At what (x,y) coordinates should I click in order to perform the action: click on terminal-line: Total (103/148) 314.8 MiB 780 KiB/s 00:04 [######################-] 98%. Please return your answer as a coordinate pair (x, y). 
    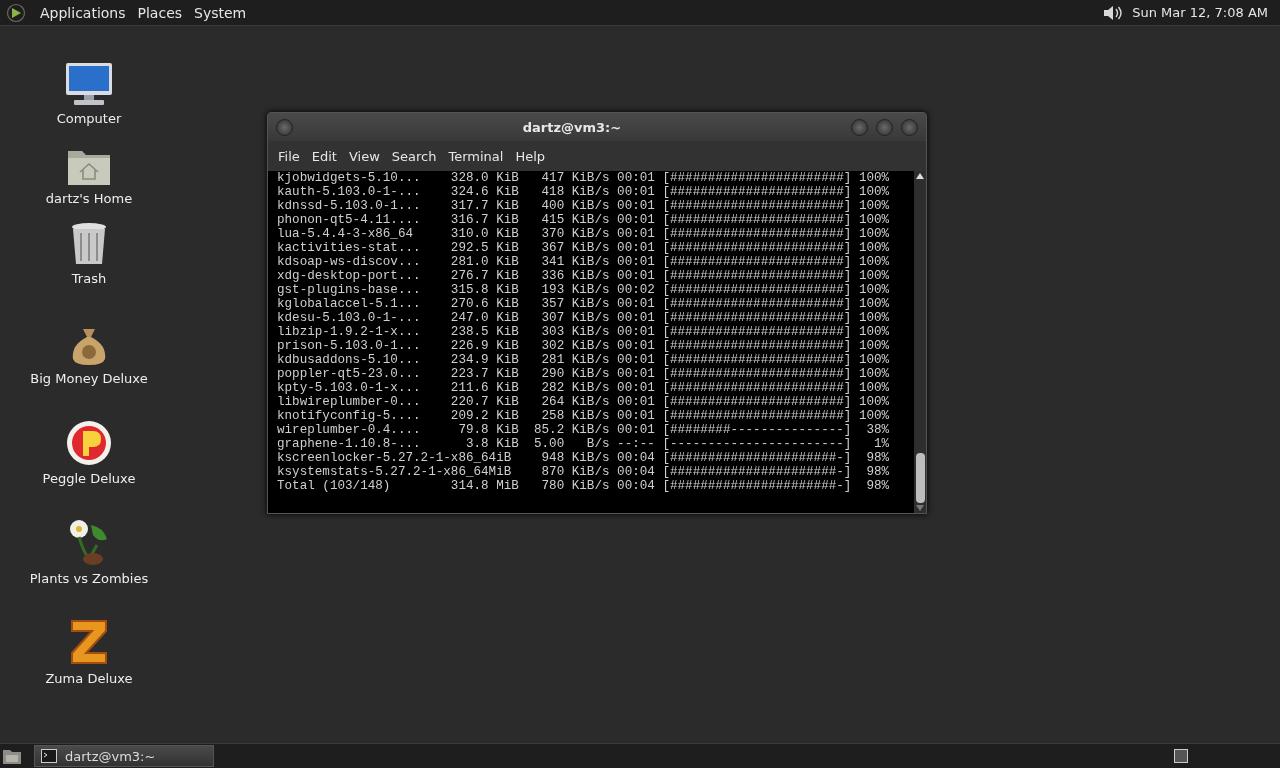
    Looking at the image, I should click on (584, 486).